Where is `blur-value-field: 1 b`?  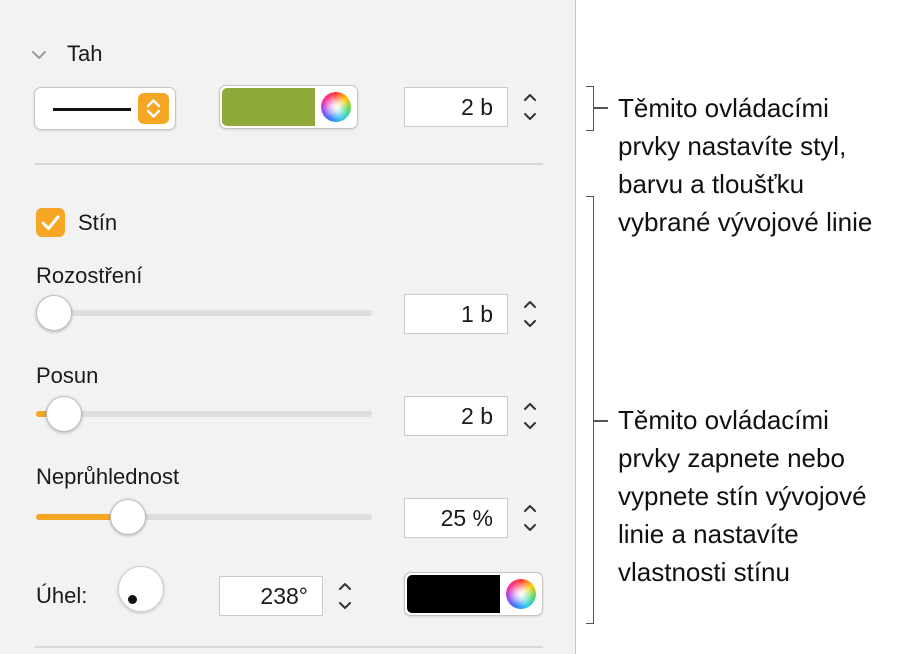 blur-value-field: 1 b is located at coordinates (456, 314).